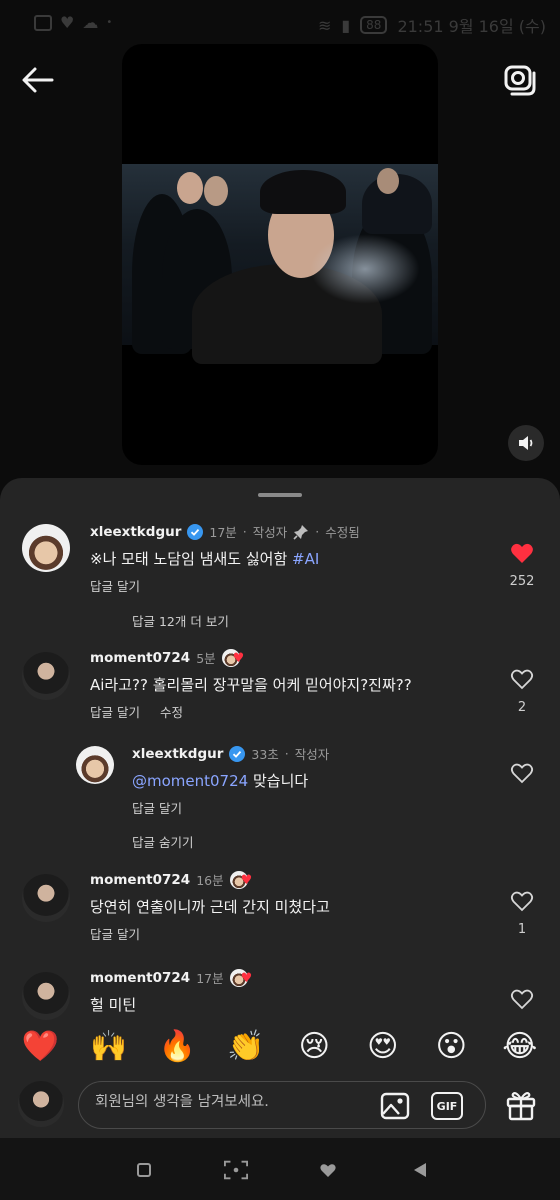 The height and width of the screenshot is (1200, 560). I want to click on image-icon, so click(395, 1106).